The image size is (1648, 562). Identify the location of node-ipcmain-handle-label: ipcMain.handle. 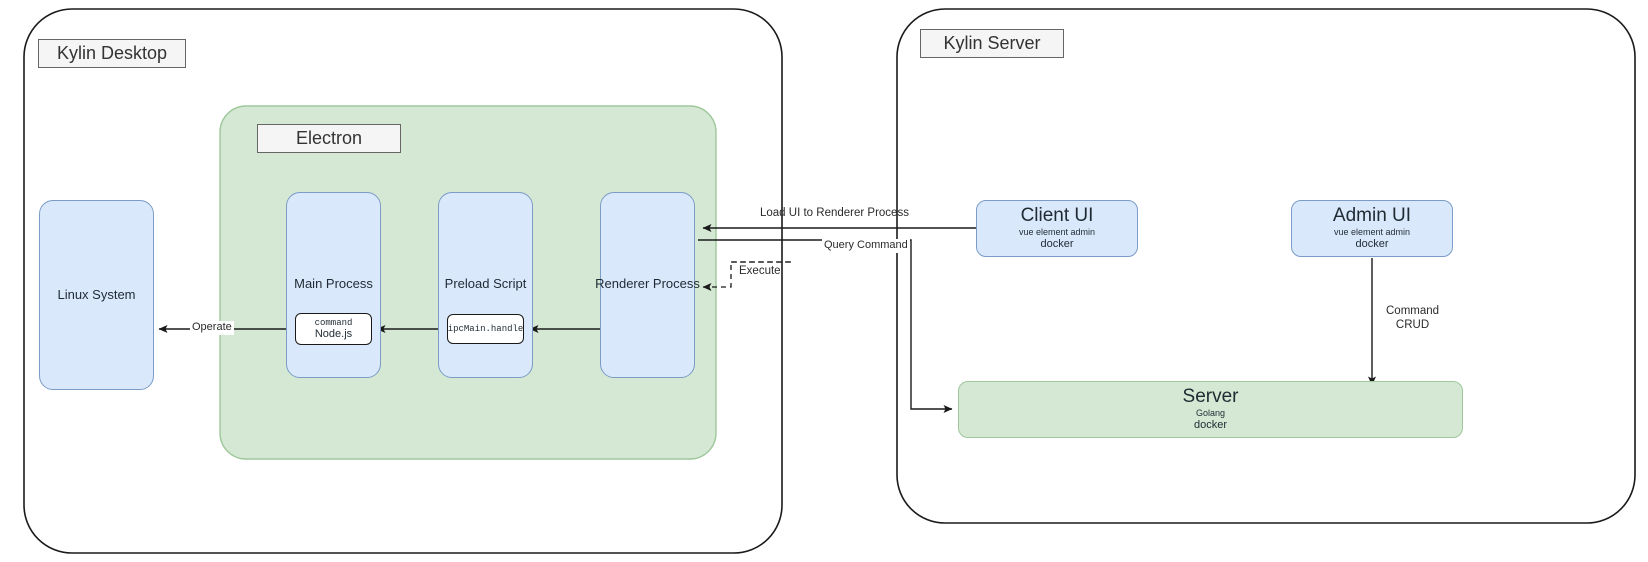
(485, 329).